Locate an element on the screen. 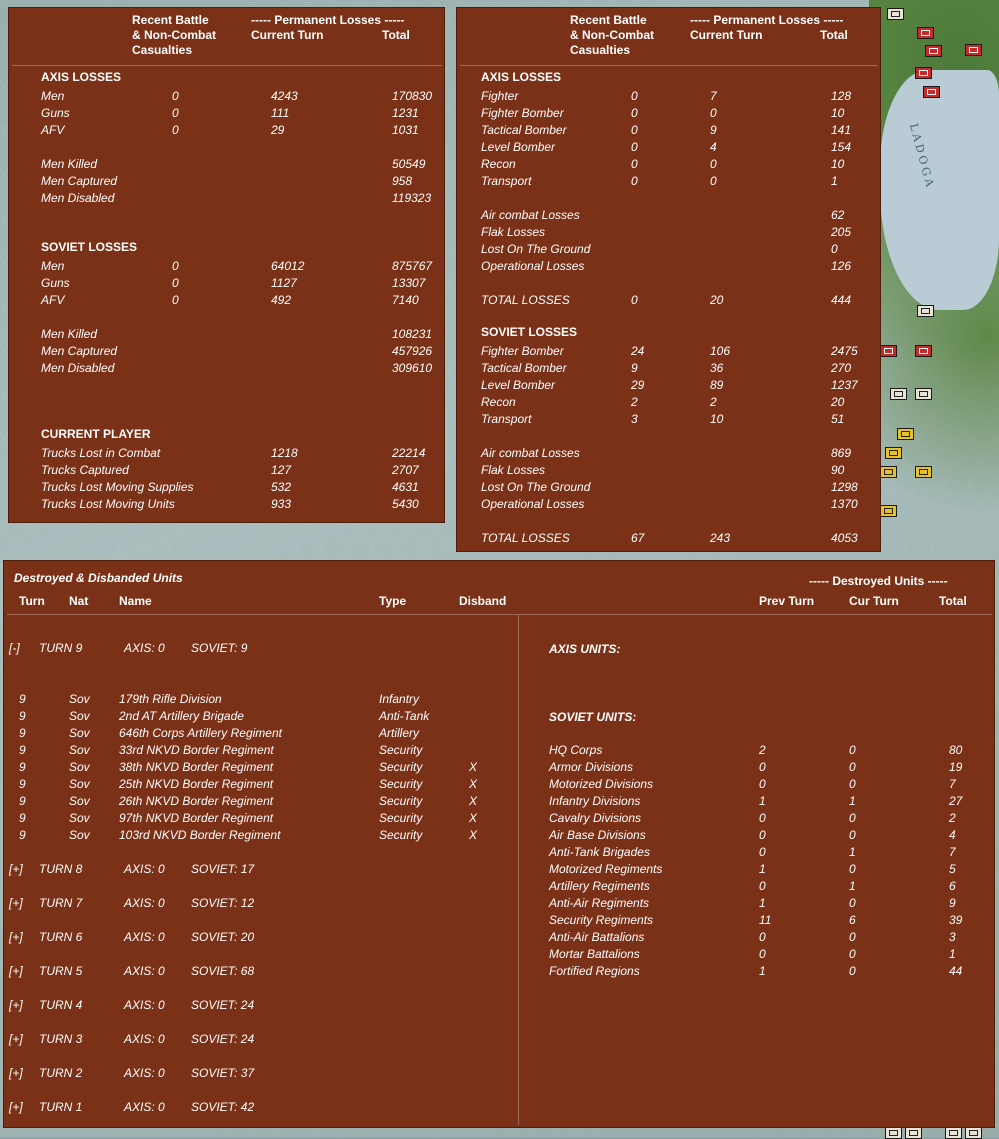 This screenshot has height=1139, width=999. turn-label: TURN 9 is located at coordinates (60, 648).